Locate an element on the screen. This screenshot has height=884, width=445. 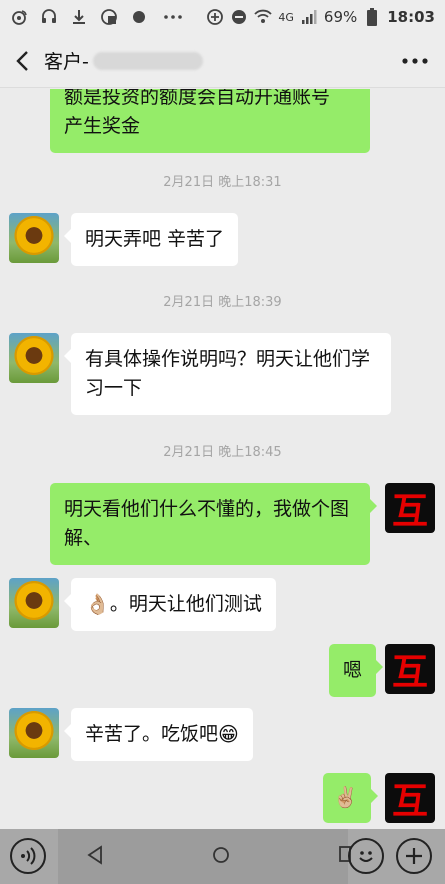
plus-icon is located at coordinates (414, 856).